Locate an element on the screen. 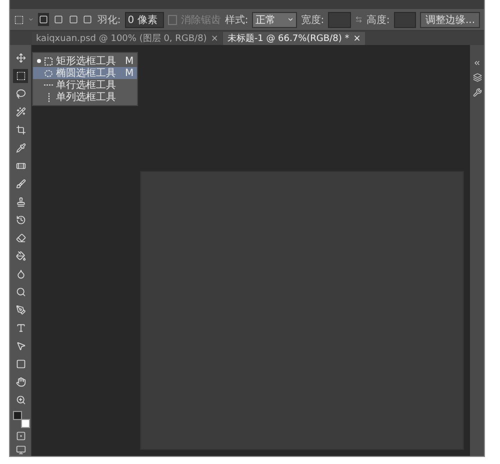 The width and height of the screenshot is (500, 464). drop-tool-icon is located at coordinates (21, 274).